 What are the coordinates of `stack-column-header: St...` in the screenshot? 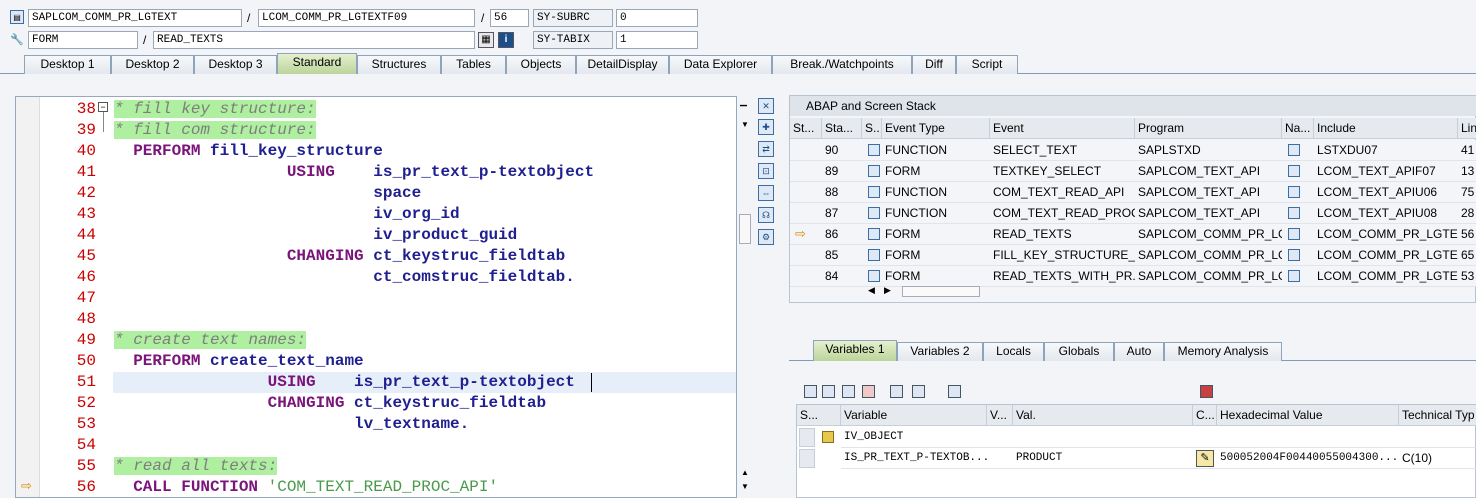 It's located at (806, 128).